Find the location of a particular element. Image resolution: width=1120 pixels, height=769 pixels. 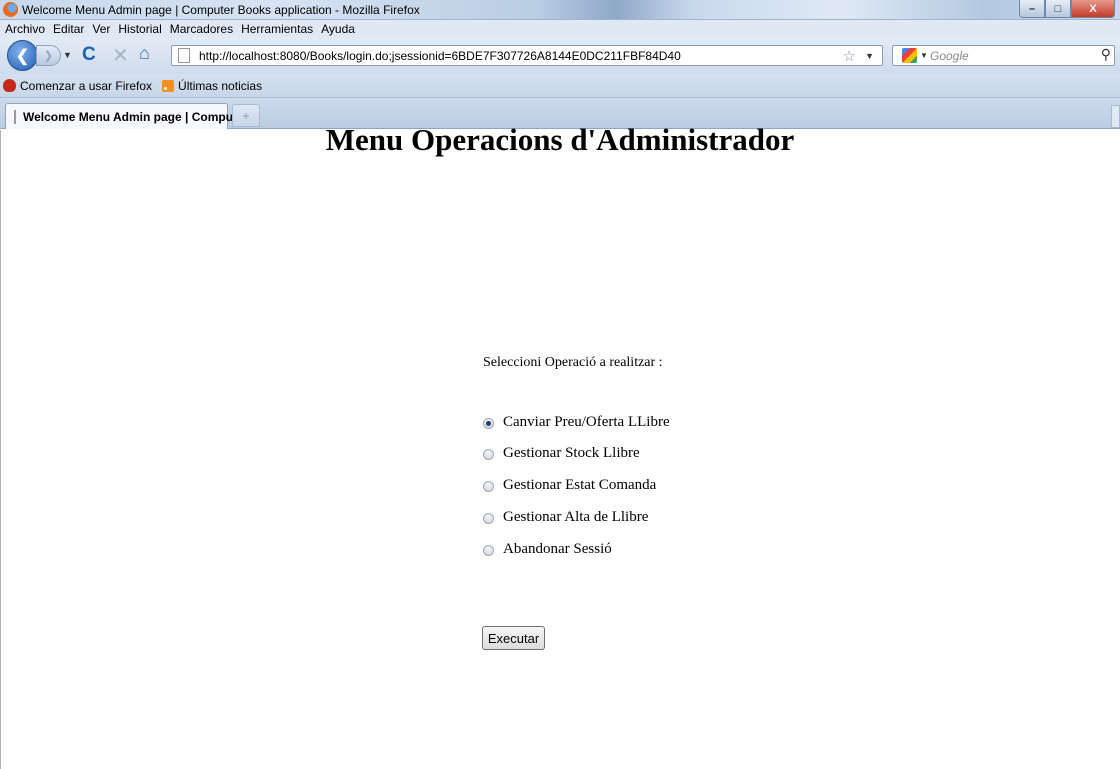

option-canviar-preu: Canviar Preu/Oferta LLibre is located at coordinates (576, 422).